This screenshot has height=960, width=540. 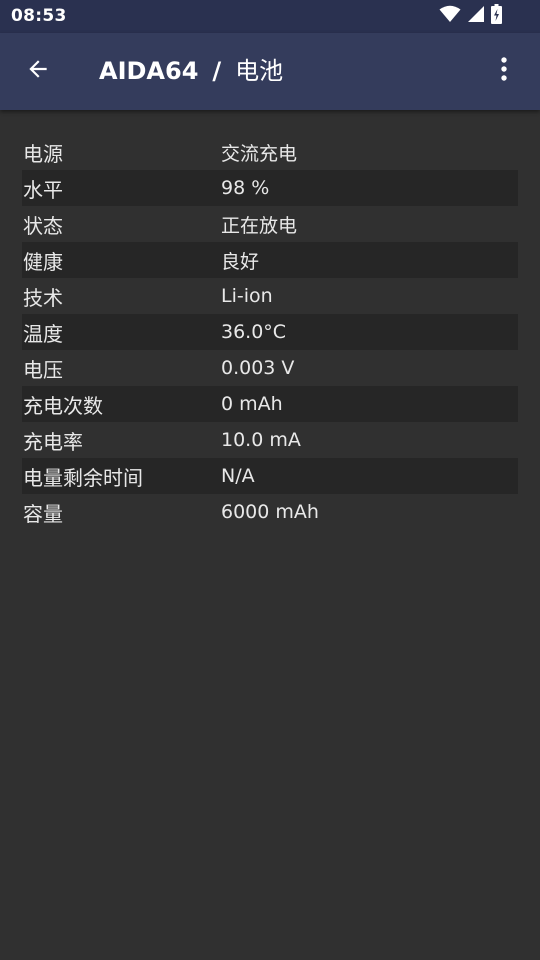 I want to click on info-row-health: 健康 良好, so click(x=270, y=260).